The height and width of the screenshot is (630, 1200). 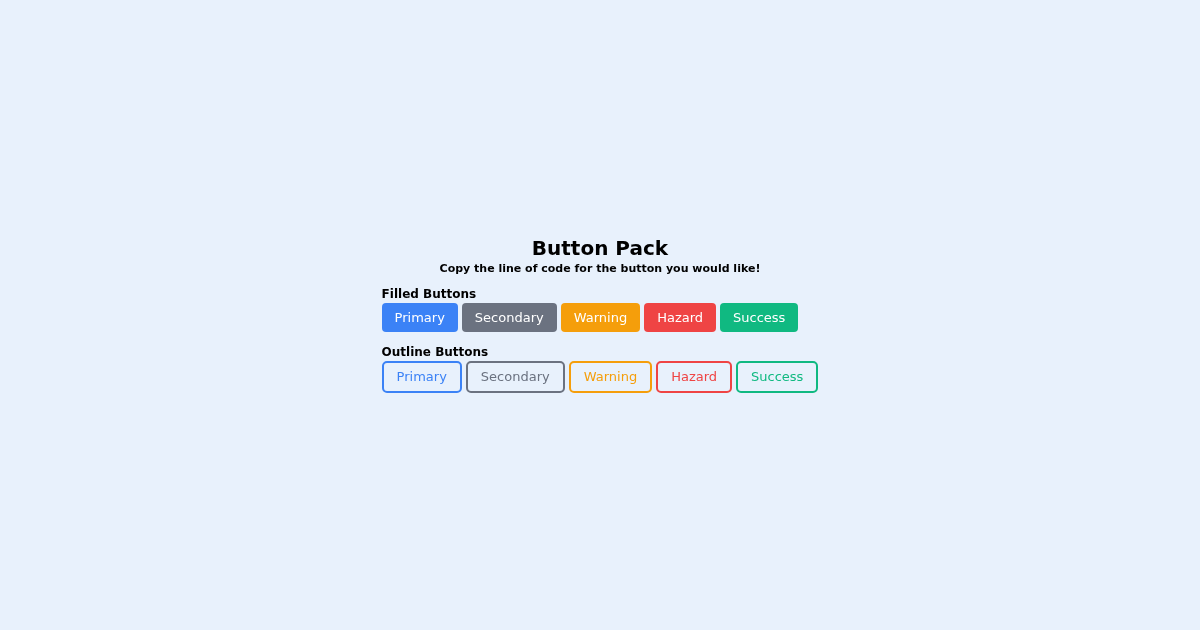 What do you see at coordinates (419, 317) in the screenshot?
I see `filled-button: Primary` at bounding box center [419, 317].